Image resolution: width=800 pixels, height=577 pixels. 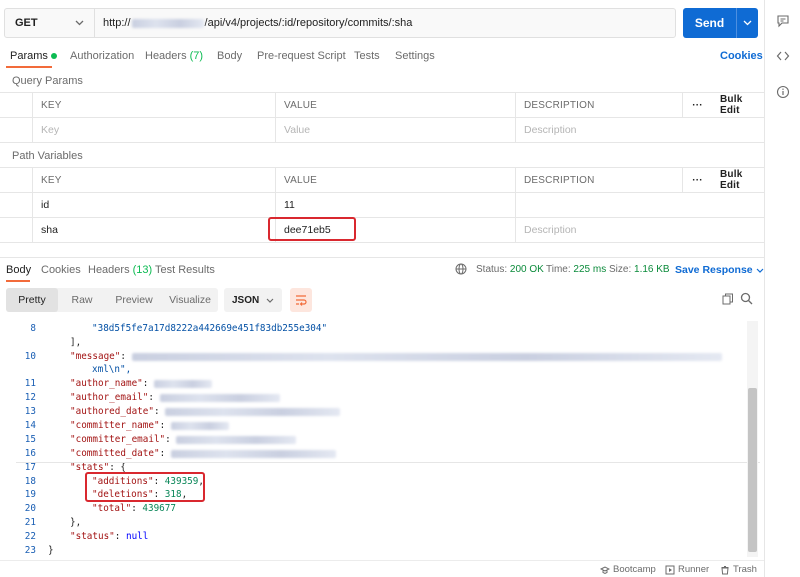 What do you see at coordinates (395, 130) in the screenshot?
I see `value-input: Value` at bounding box center [395, 130].